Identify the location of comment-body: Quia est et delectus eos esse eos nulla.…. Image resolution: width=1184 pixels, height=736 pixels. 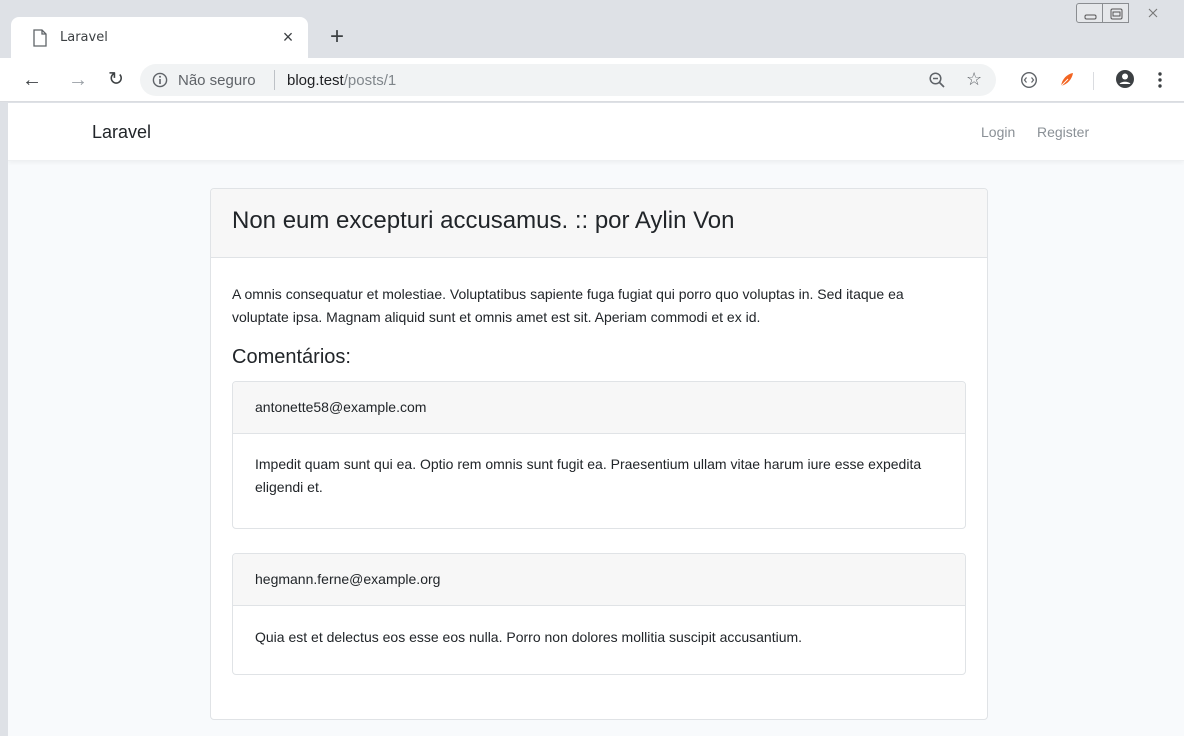
(529, 637).